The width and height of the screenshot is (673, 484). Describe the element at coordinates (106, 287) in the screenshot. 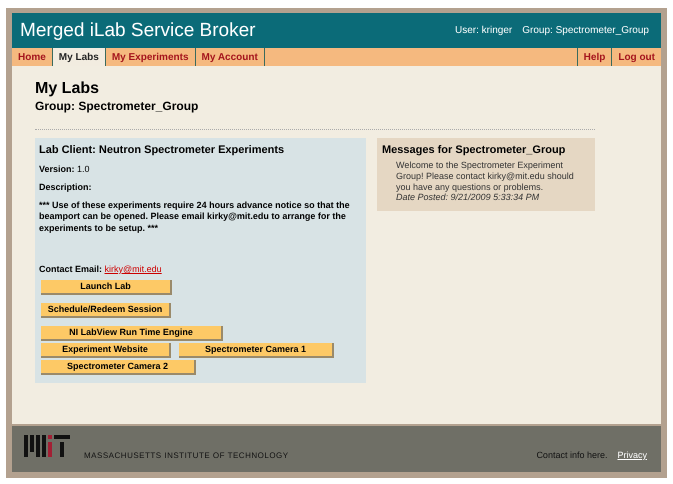

I see `action-button: Launch Lab` at that location.